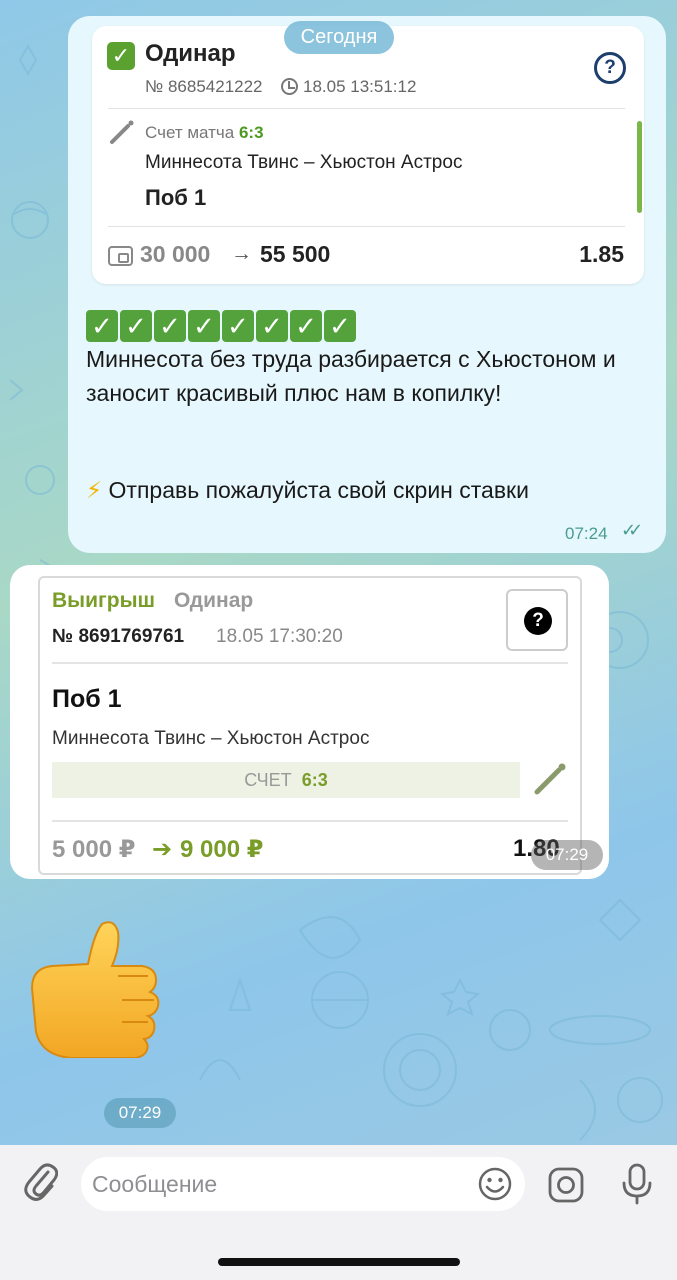 Image resolution: width=677 pixels, height=1280 pixels. Describe the element at coordinates (566, 1185) in the screenshot. I see `camera-icon` at that location.